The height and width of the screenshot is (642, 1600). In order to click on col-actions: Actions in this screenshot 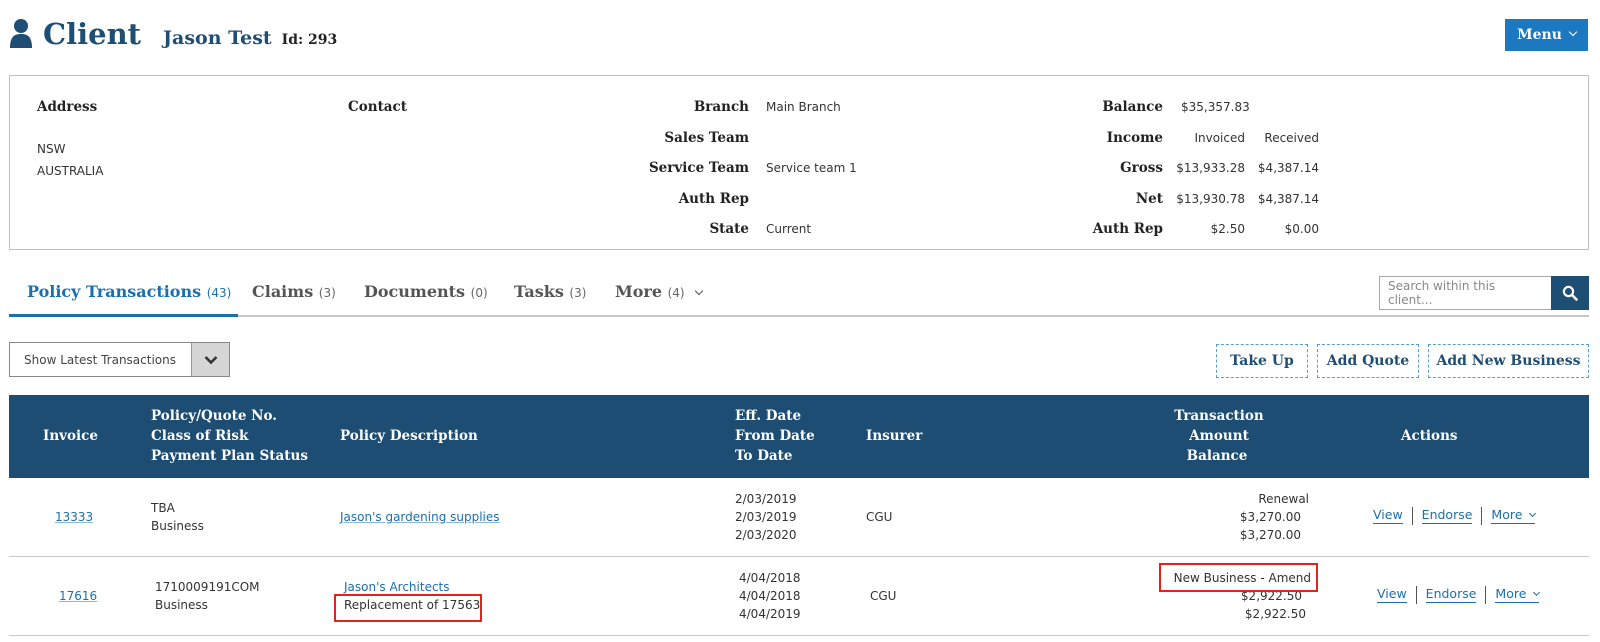, I will do `click(1429, 436)`.